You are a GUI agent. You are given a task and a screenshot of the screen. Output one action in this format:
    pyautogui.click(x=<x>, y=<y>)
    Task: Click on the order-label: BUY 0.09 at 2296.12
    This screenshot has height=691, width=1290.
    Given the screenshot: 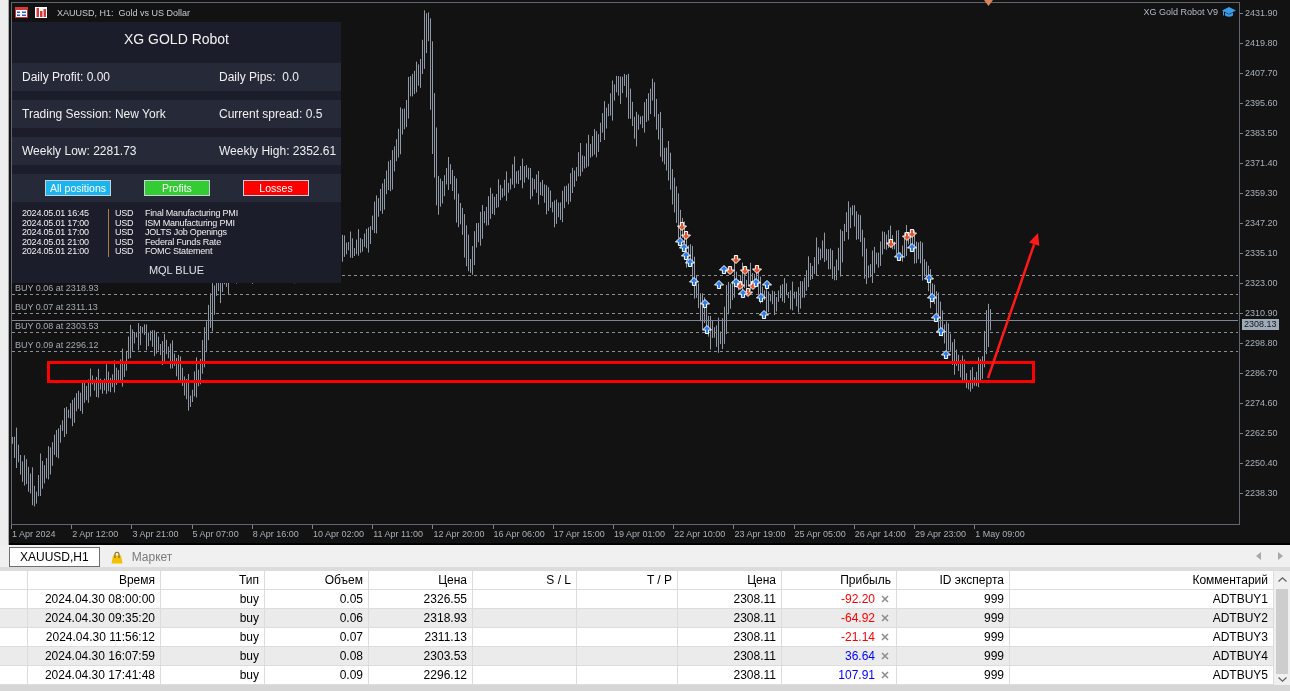 What is the action you would take?
    pyautogui.click(x=57, y=345)
    